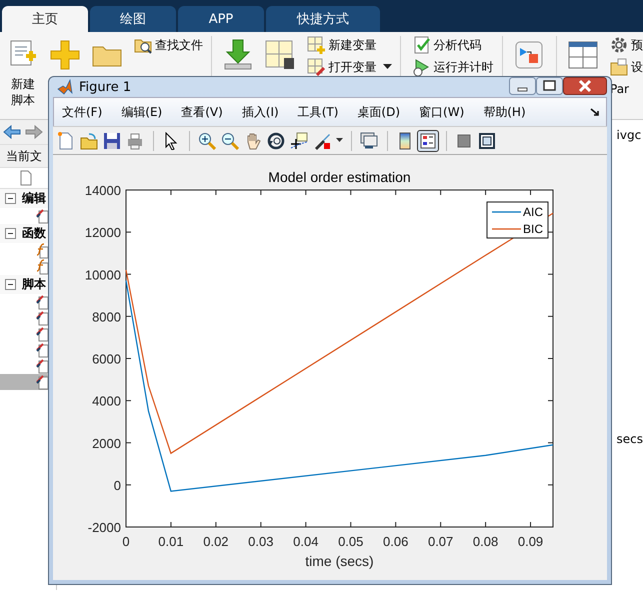  I want to click on x-tick-label: 0.07, so click(441, 541).